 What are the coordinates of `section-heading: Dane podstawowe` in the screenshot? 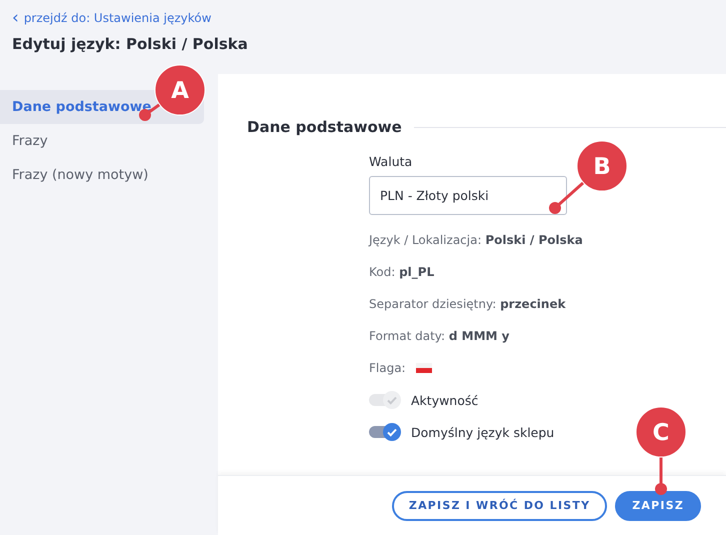 It's located at (324, 127).